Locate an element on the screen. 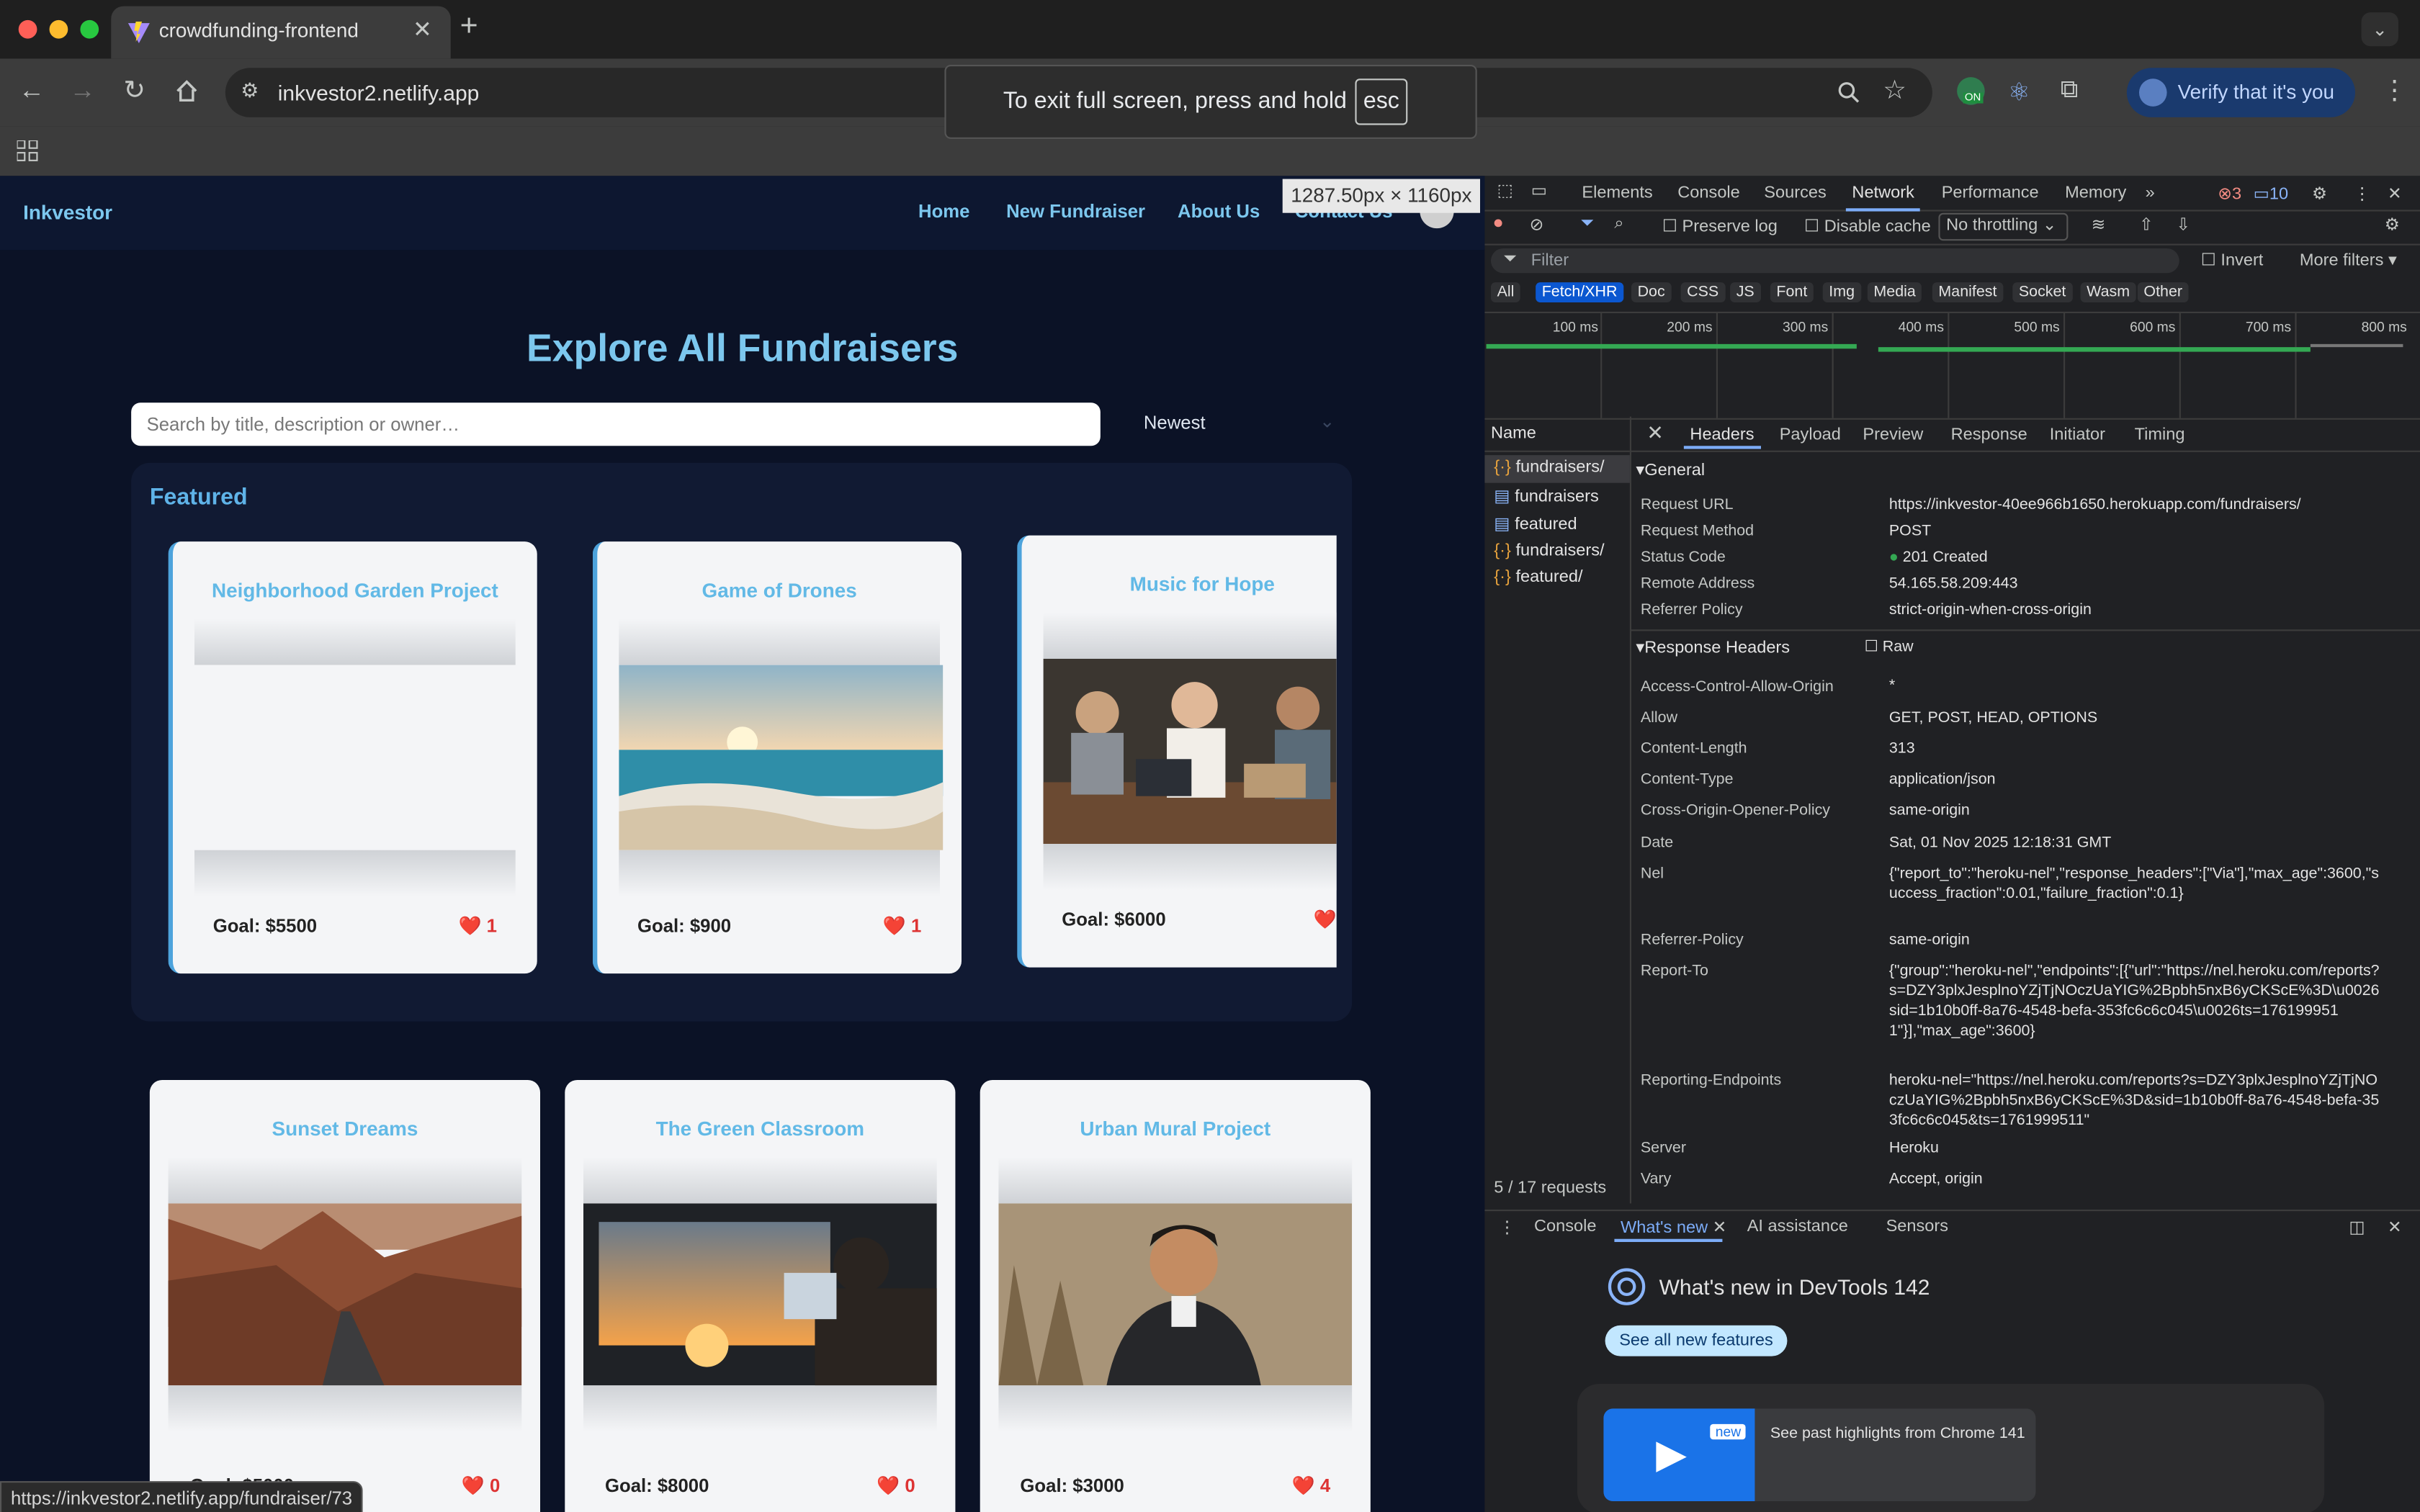 The width and height of the screenshot is (2420, 1512). tab-network: Network is located at coordinates (1884, 198).